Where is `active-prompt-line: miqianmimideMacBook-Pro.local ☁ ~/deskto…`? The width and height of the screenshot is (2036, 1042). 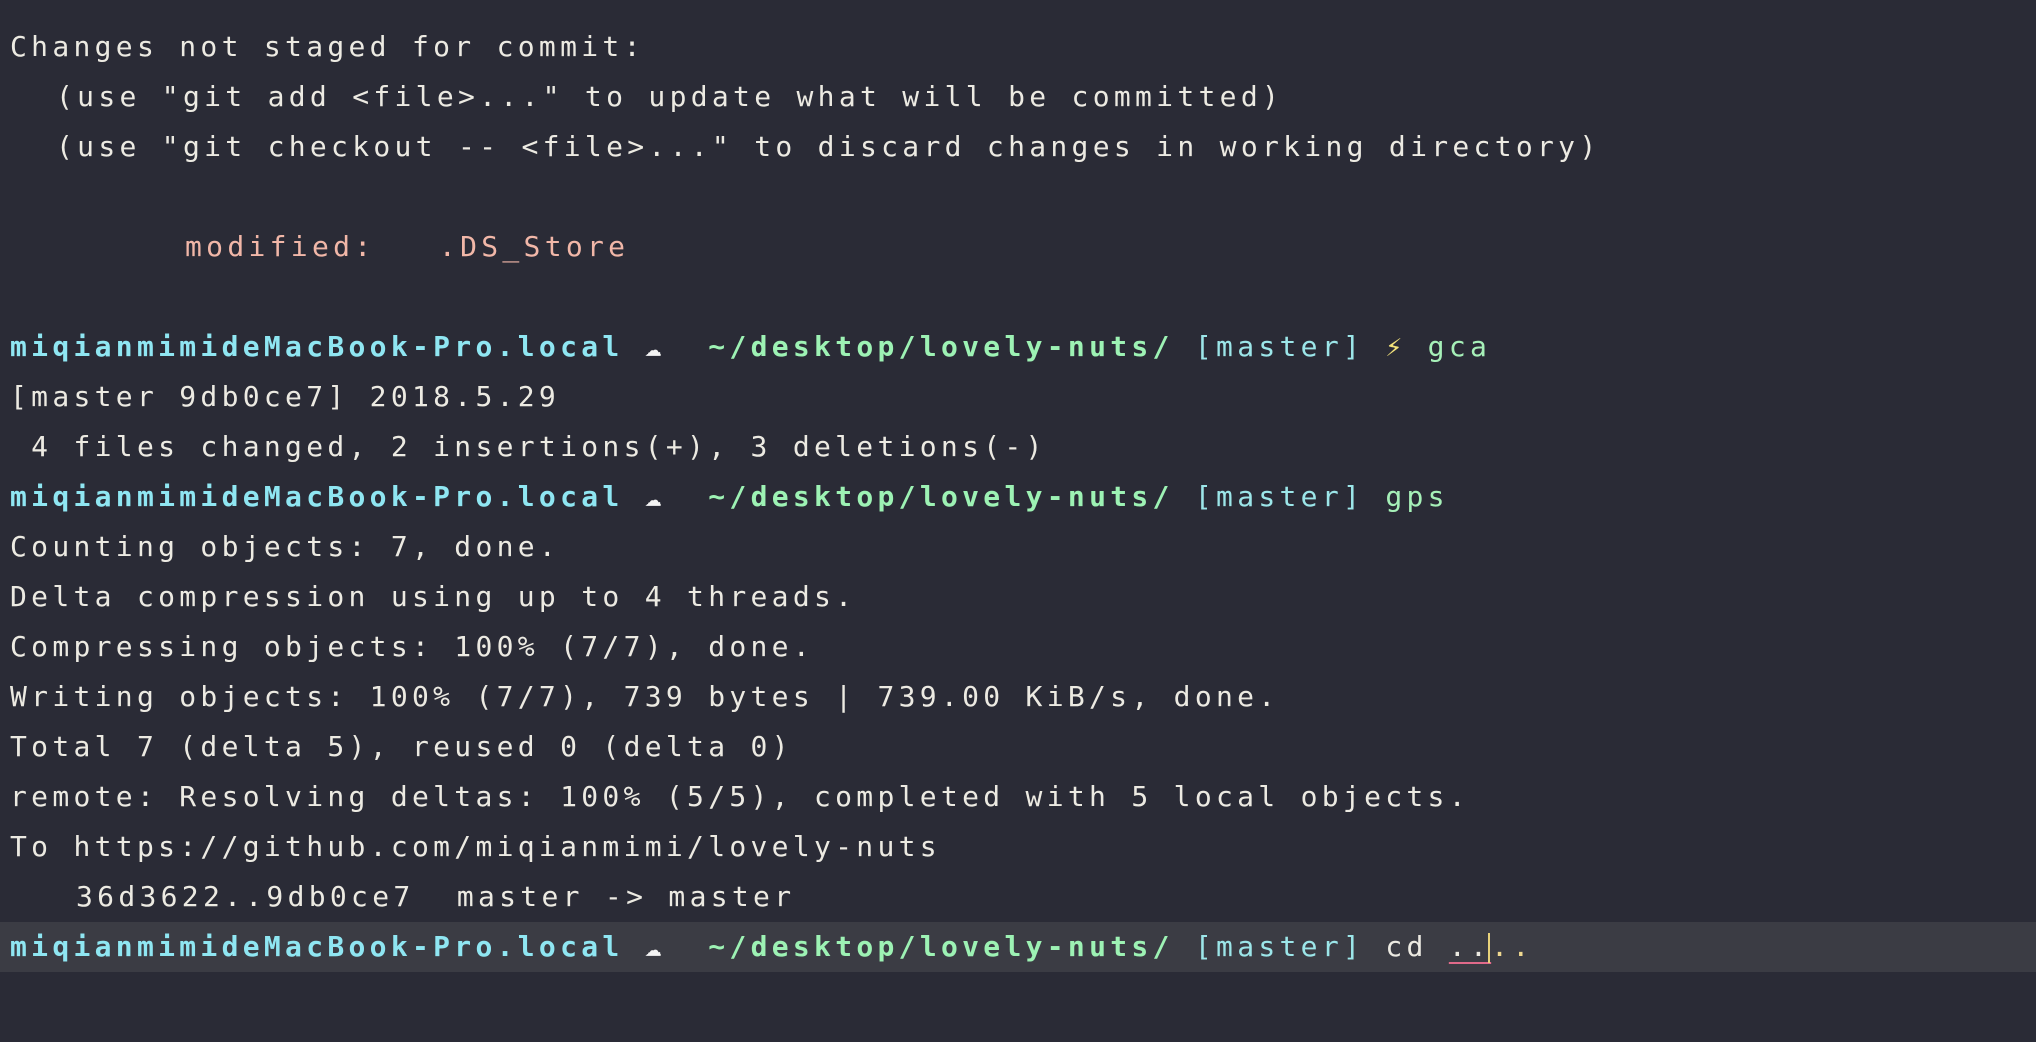 active-prompt-line: miqianmimideMacBook-Pro.local ☁ ~/deskto… is located at coordinates (1018, 947).